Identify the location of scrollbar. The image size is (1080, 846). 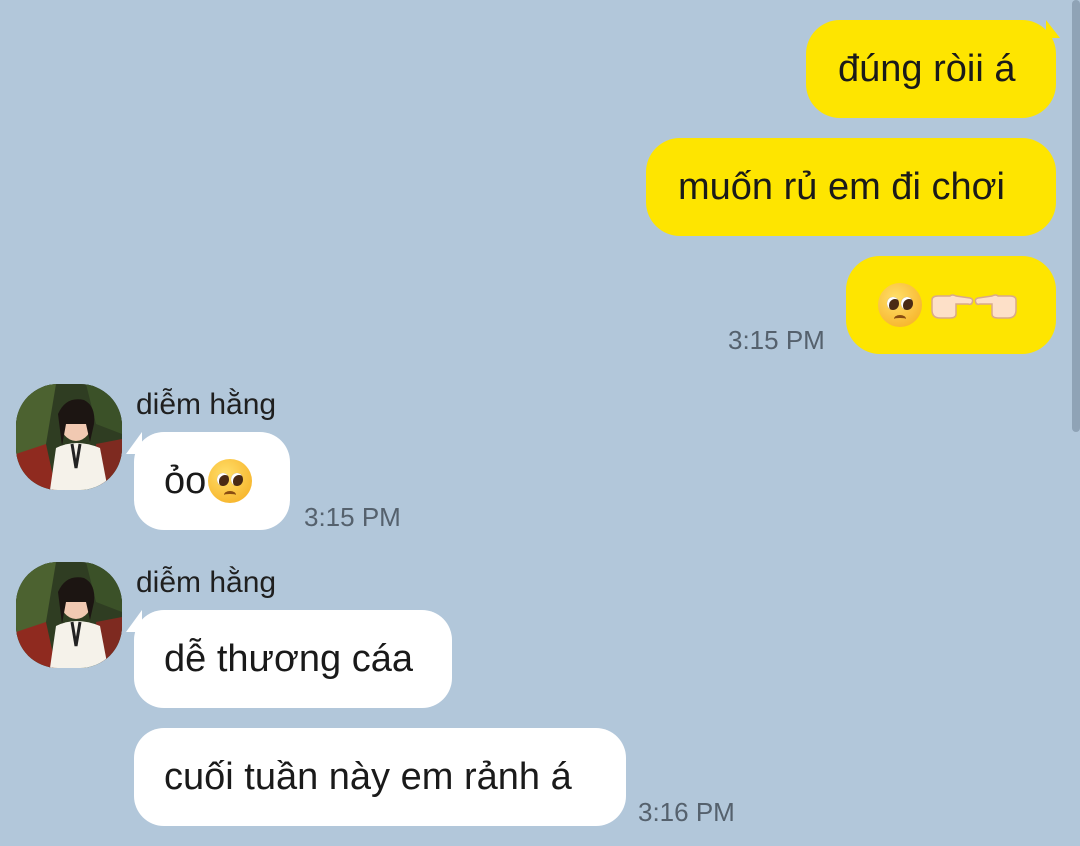
(1076, 216).